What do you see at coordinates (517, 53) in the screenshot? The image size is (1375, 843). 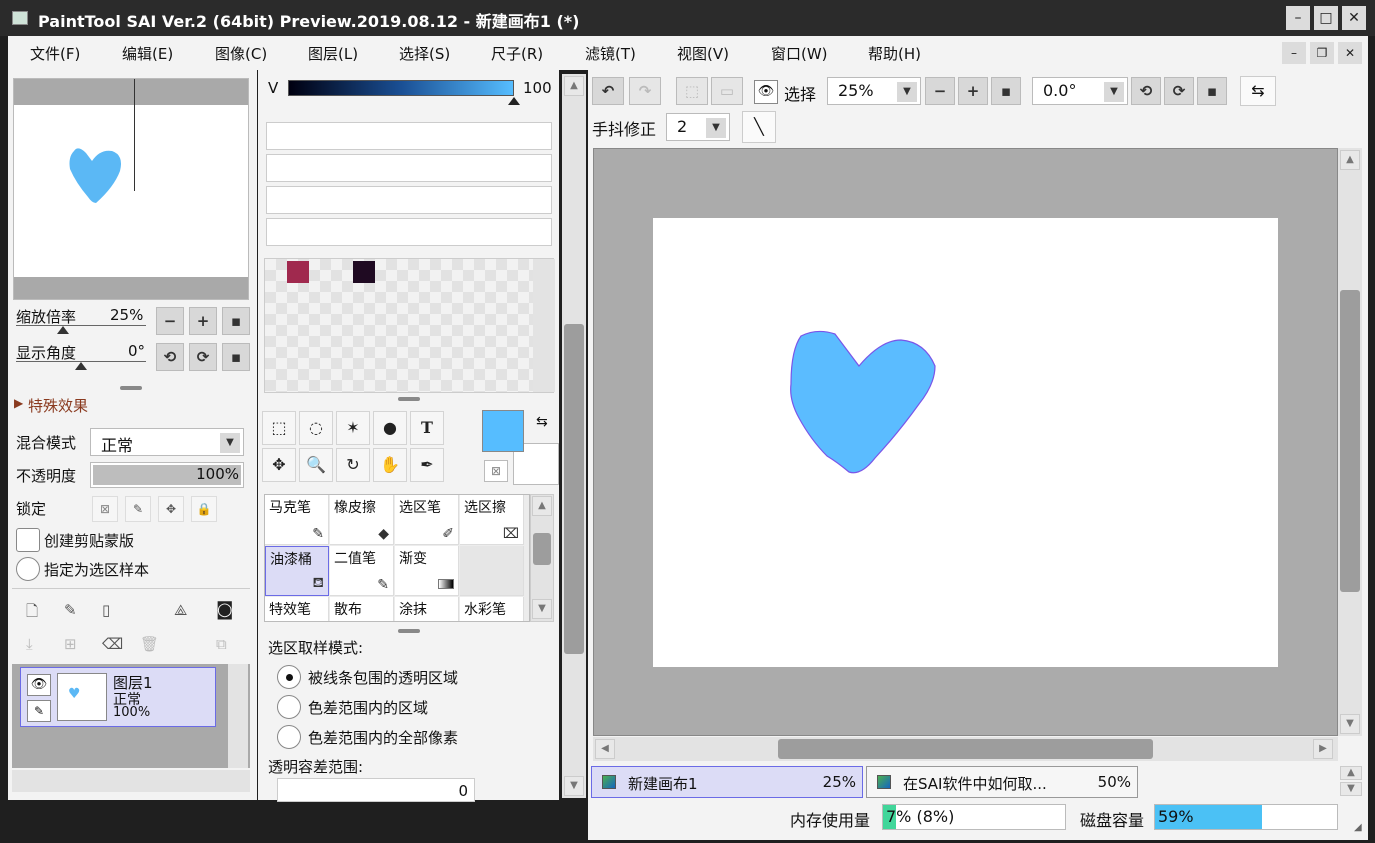 I see `menu-ruler: 尺子(R)` at bounding box center [517, 53].